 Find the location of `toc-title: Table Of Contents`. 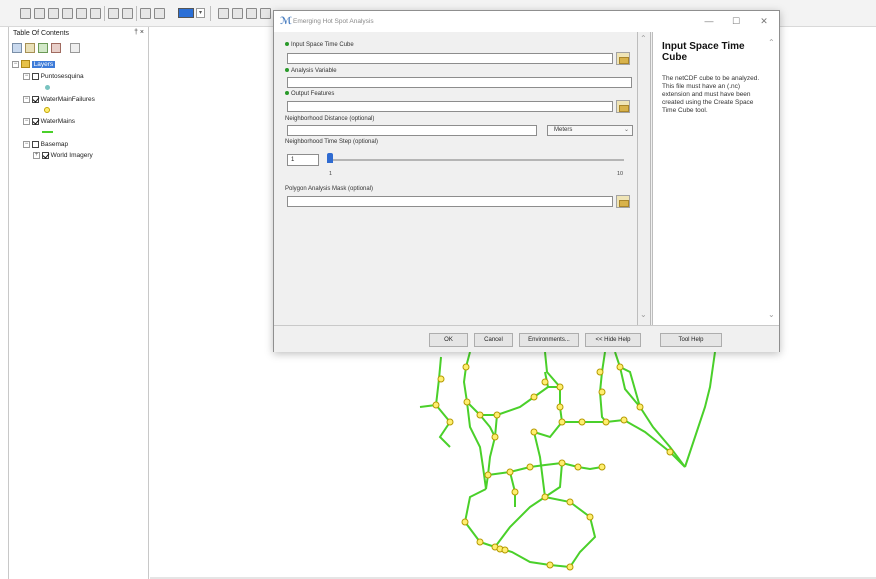

toc-title: Table Of Contents is located at coordinates (41, 33).